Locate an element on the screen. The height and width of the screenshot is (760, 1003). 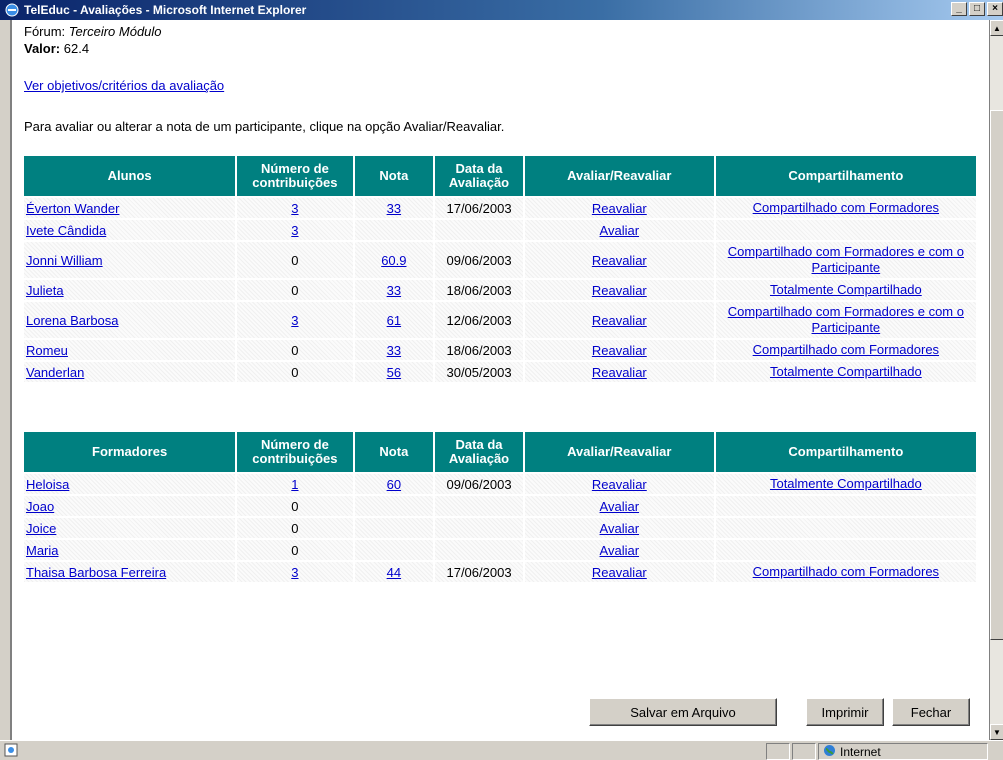
page-status-icon is located at coordinates (11, 751).